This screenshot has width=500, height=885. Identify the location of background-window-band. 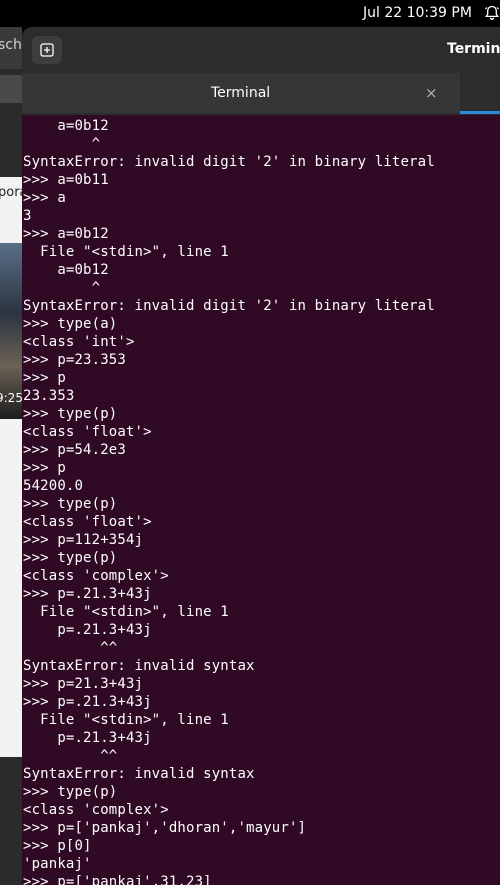
(11, 89).